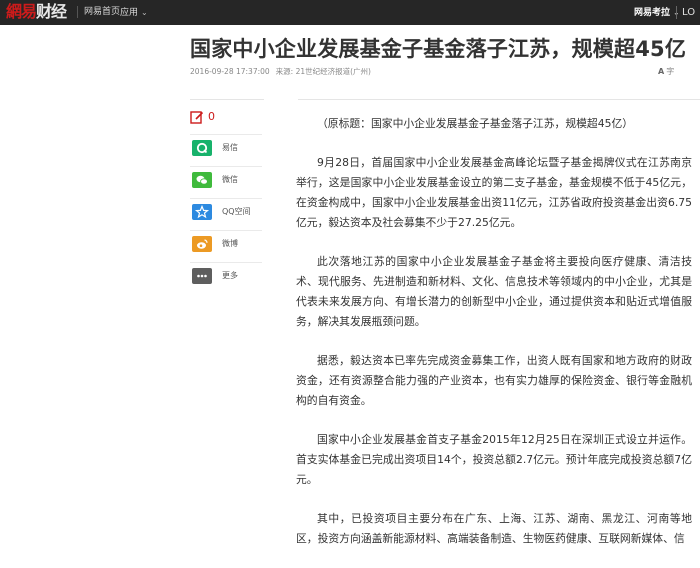 This screenshot has height=568, width=700. Describe the element at coordinates (230, 275) in the screenshot. I see `share-label: 更多` at that location.